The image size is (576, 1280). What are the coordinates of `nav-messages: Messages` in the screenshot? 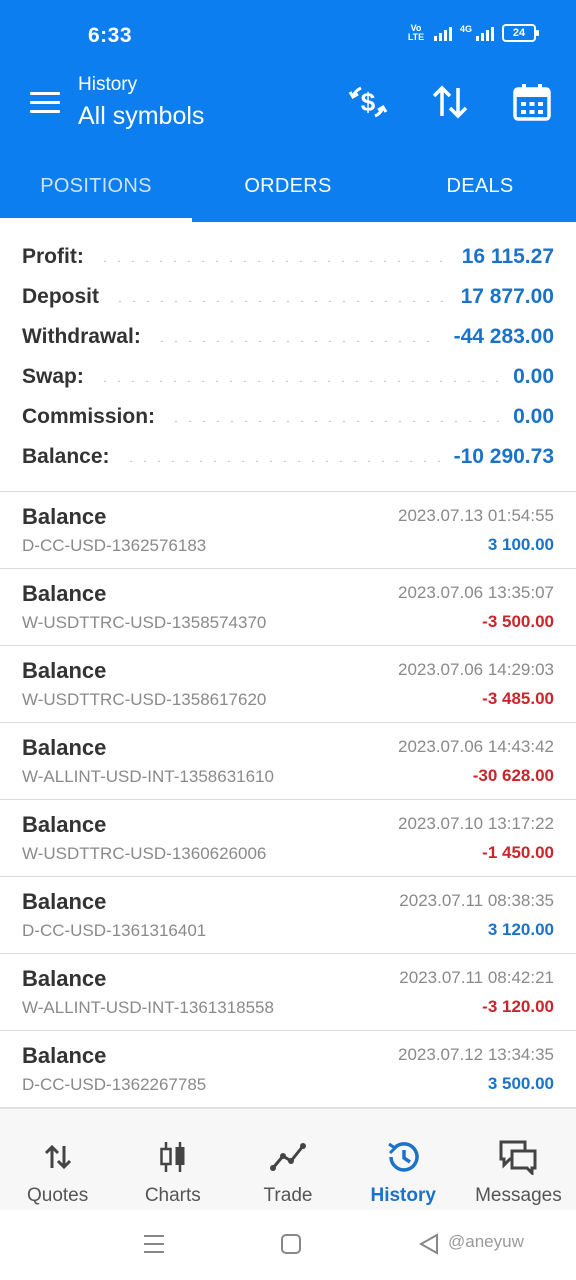 It's located at (518, 1159).